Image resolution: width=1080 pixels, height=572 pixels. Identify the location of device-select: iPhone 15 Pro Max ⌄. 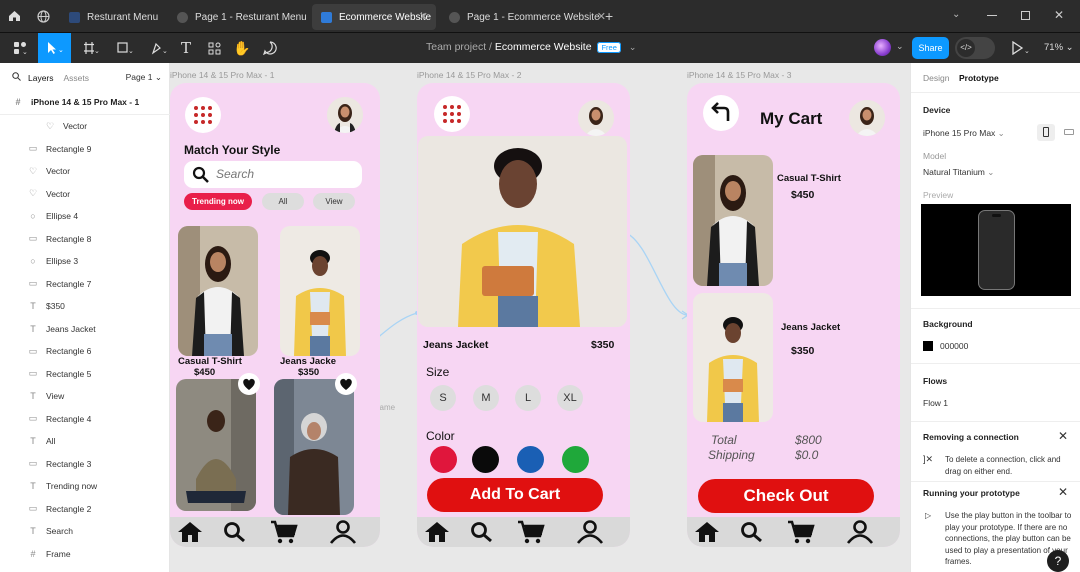
(964, 133).